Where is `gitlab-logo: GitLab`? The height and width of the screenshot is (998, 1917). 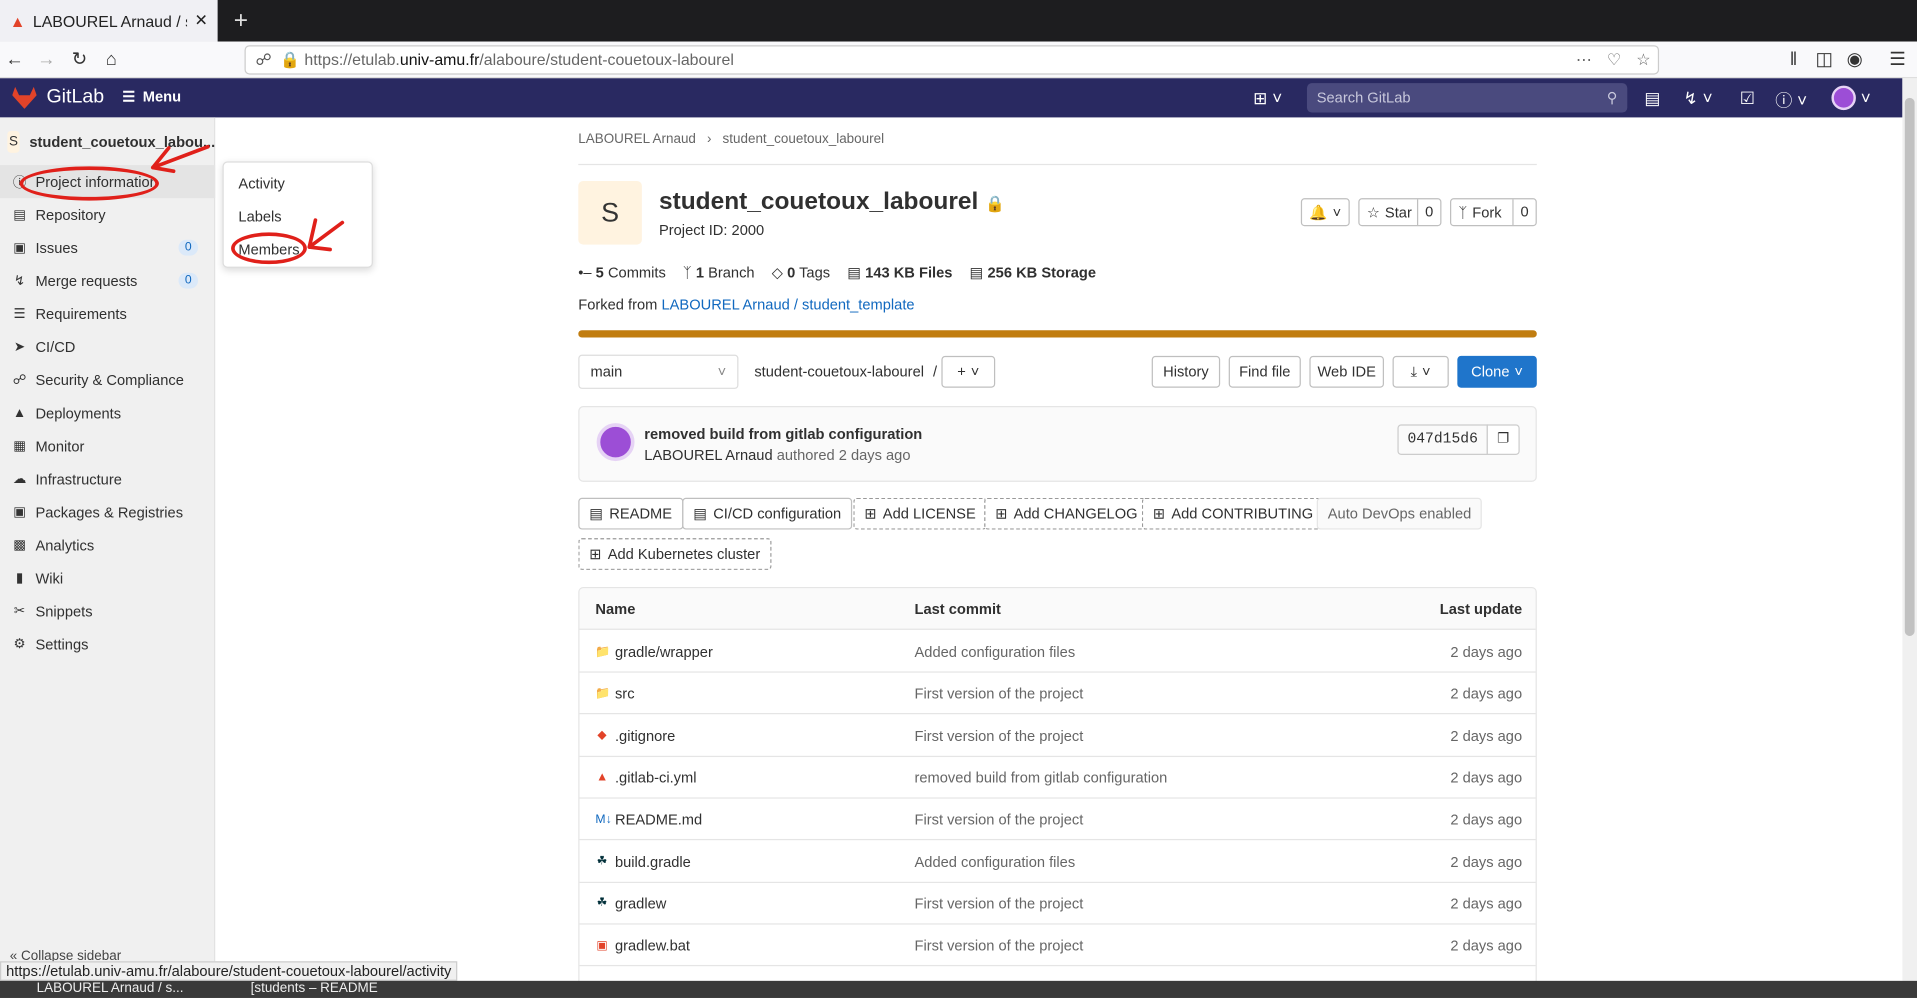
gitlab-logo: GitLab is located at coordinates (58, 97).